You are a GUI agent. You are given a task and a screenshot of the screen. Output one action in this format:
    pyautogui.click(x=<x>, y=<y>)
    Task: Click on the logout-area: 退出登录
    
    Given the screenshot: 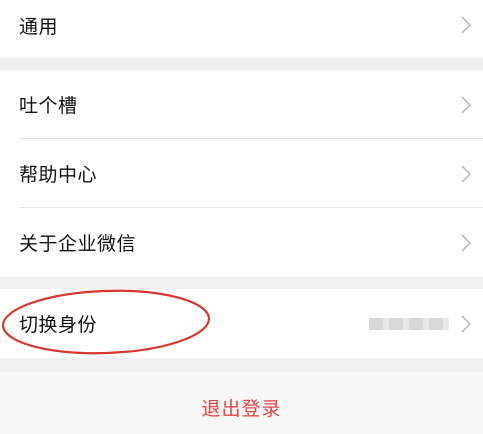 What is the action you would take?
    pyautogui.click(x=241, y=403)
    